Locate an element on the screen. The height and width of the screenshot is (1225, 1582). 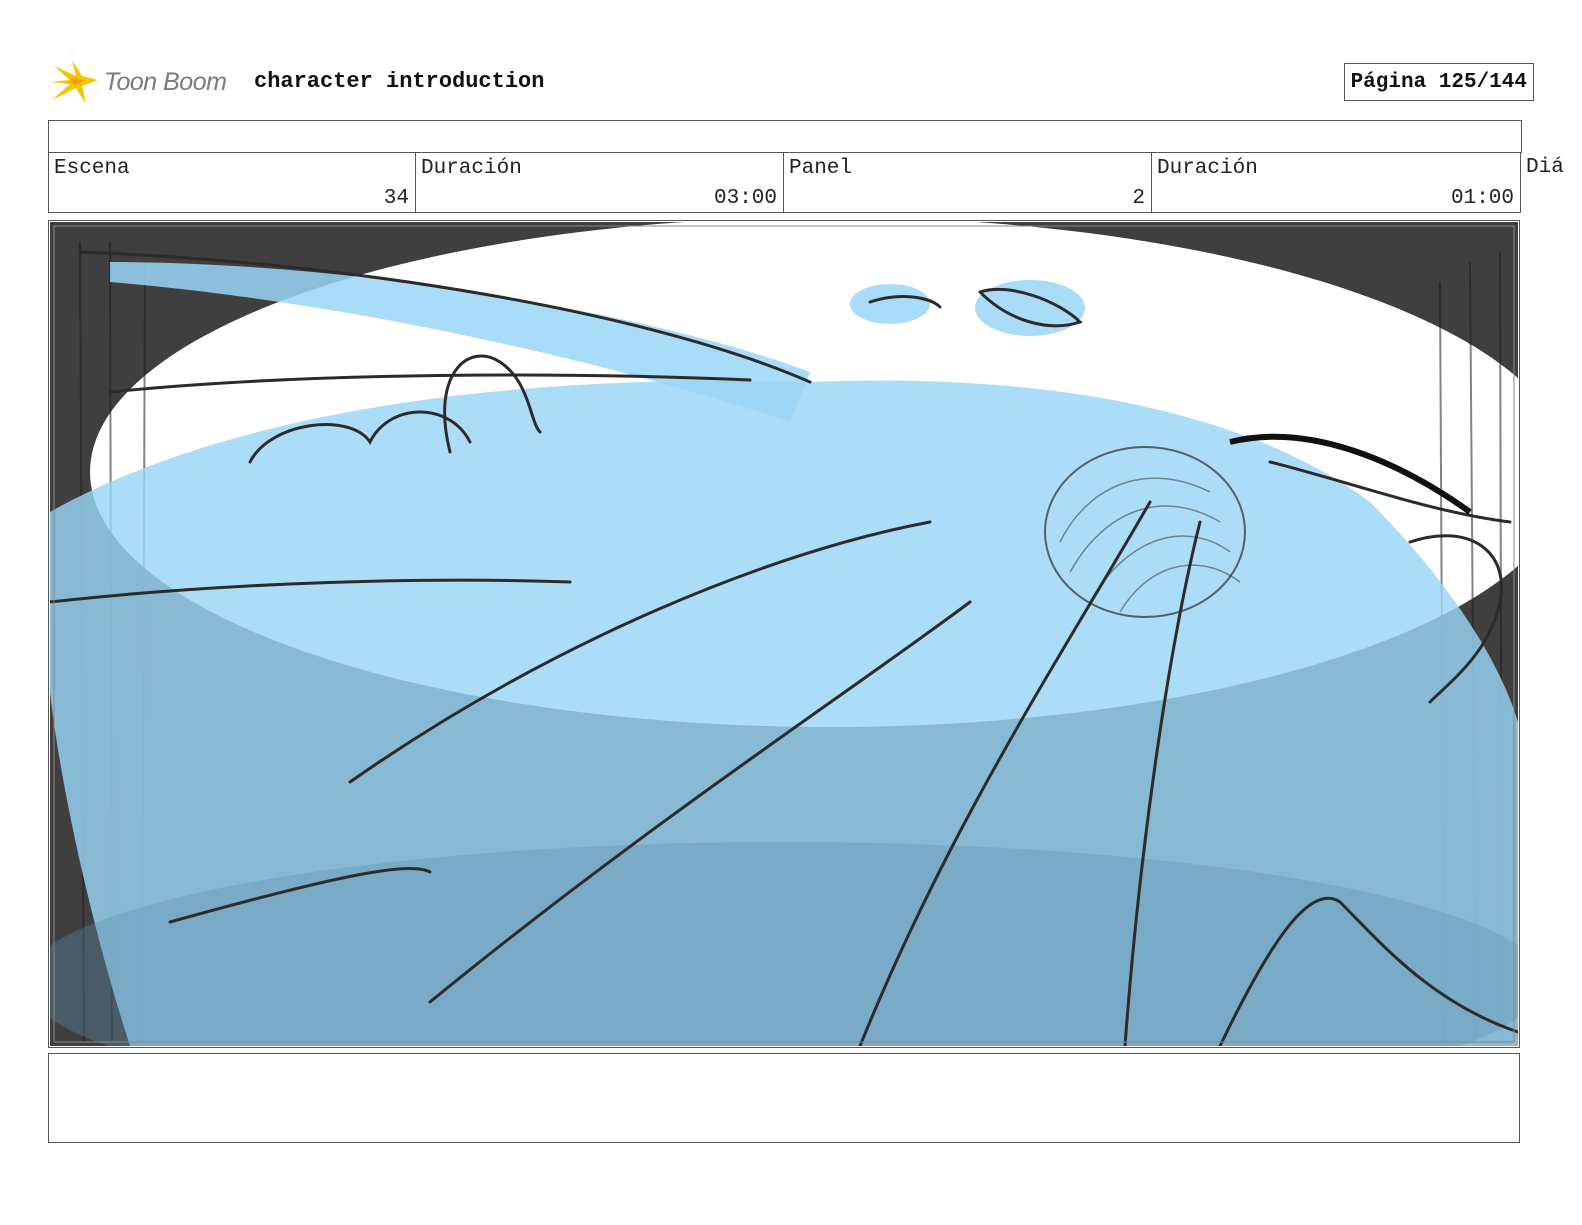
dialog-cell: Diá is located at coordinates (1551, 182).